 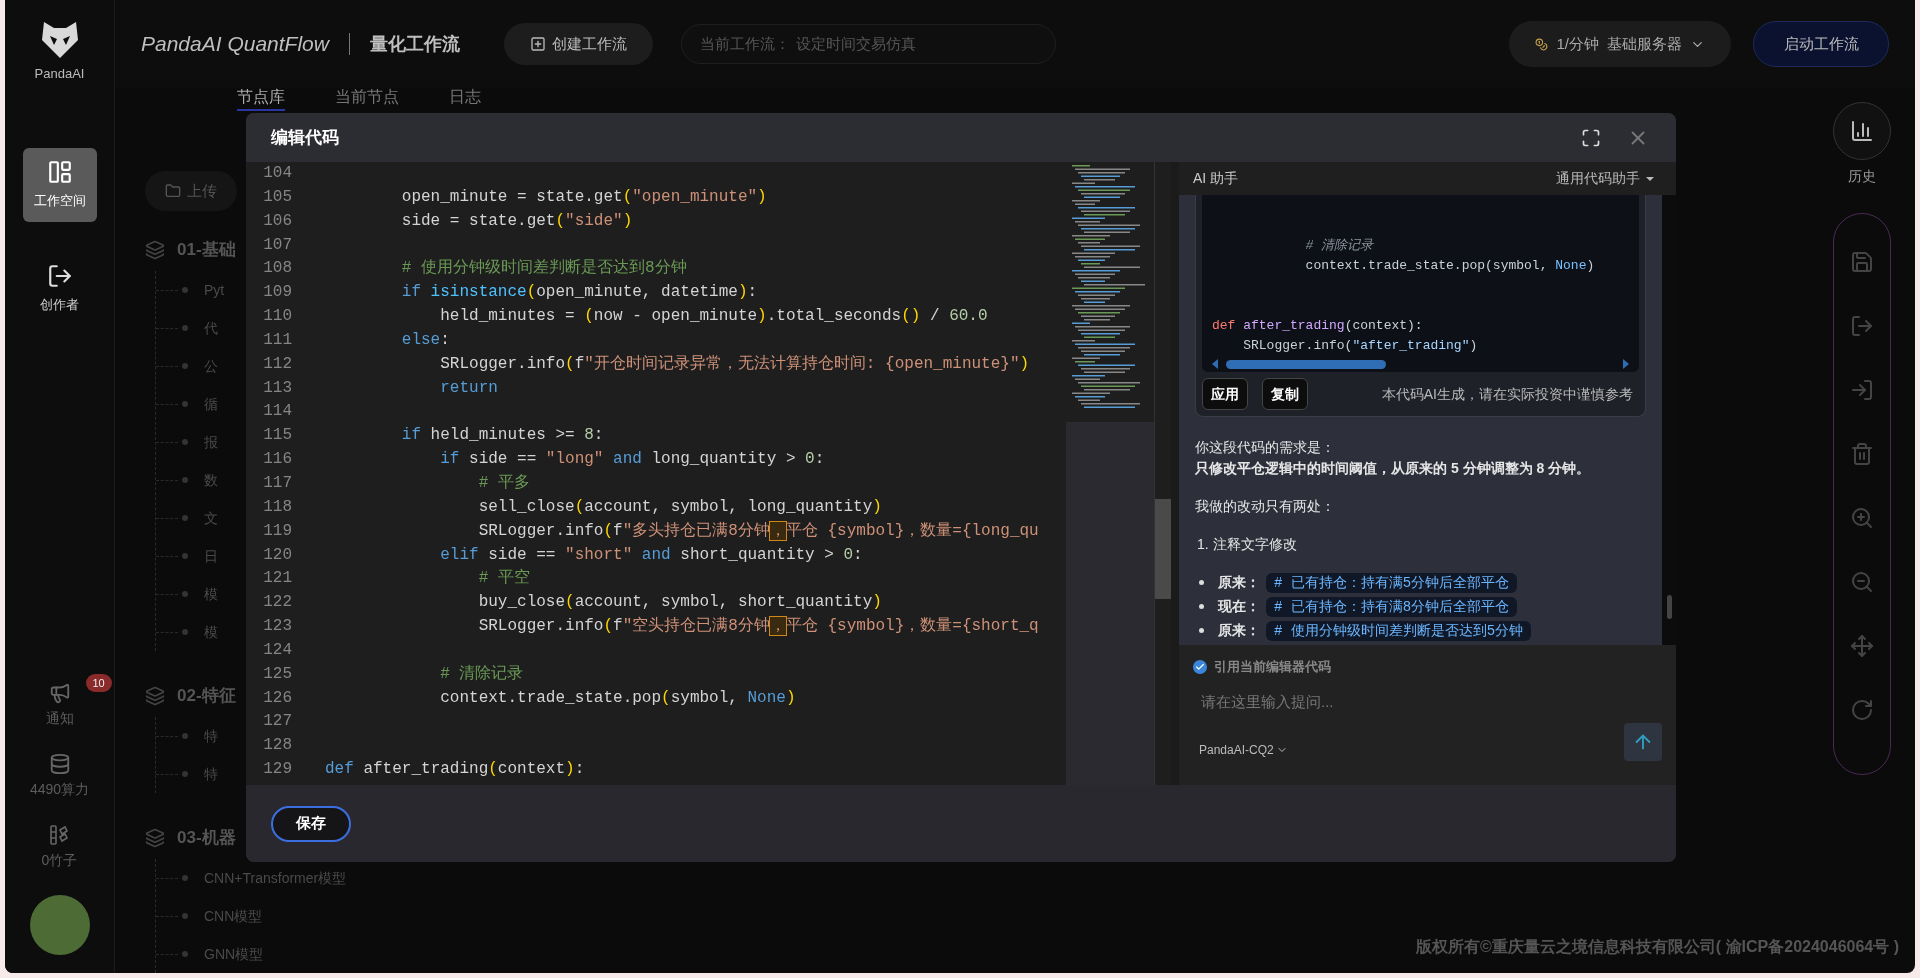 What do you see at coordinates (578, 44) in the screenshot?
I see `create-workflow-button: 创建工作流` at bounding box center [578, 44].